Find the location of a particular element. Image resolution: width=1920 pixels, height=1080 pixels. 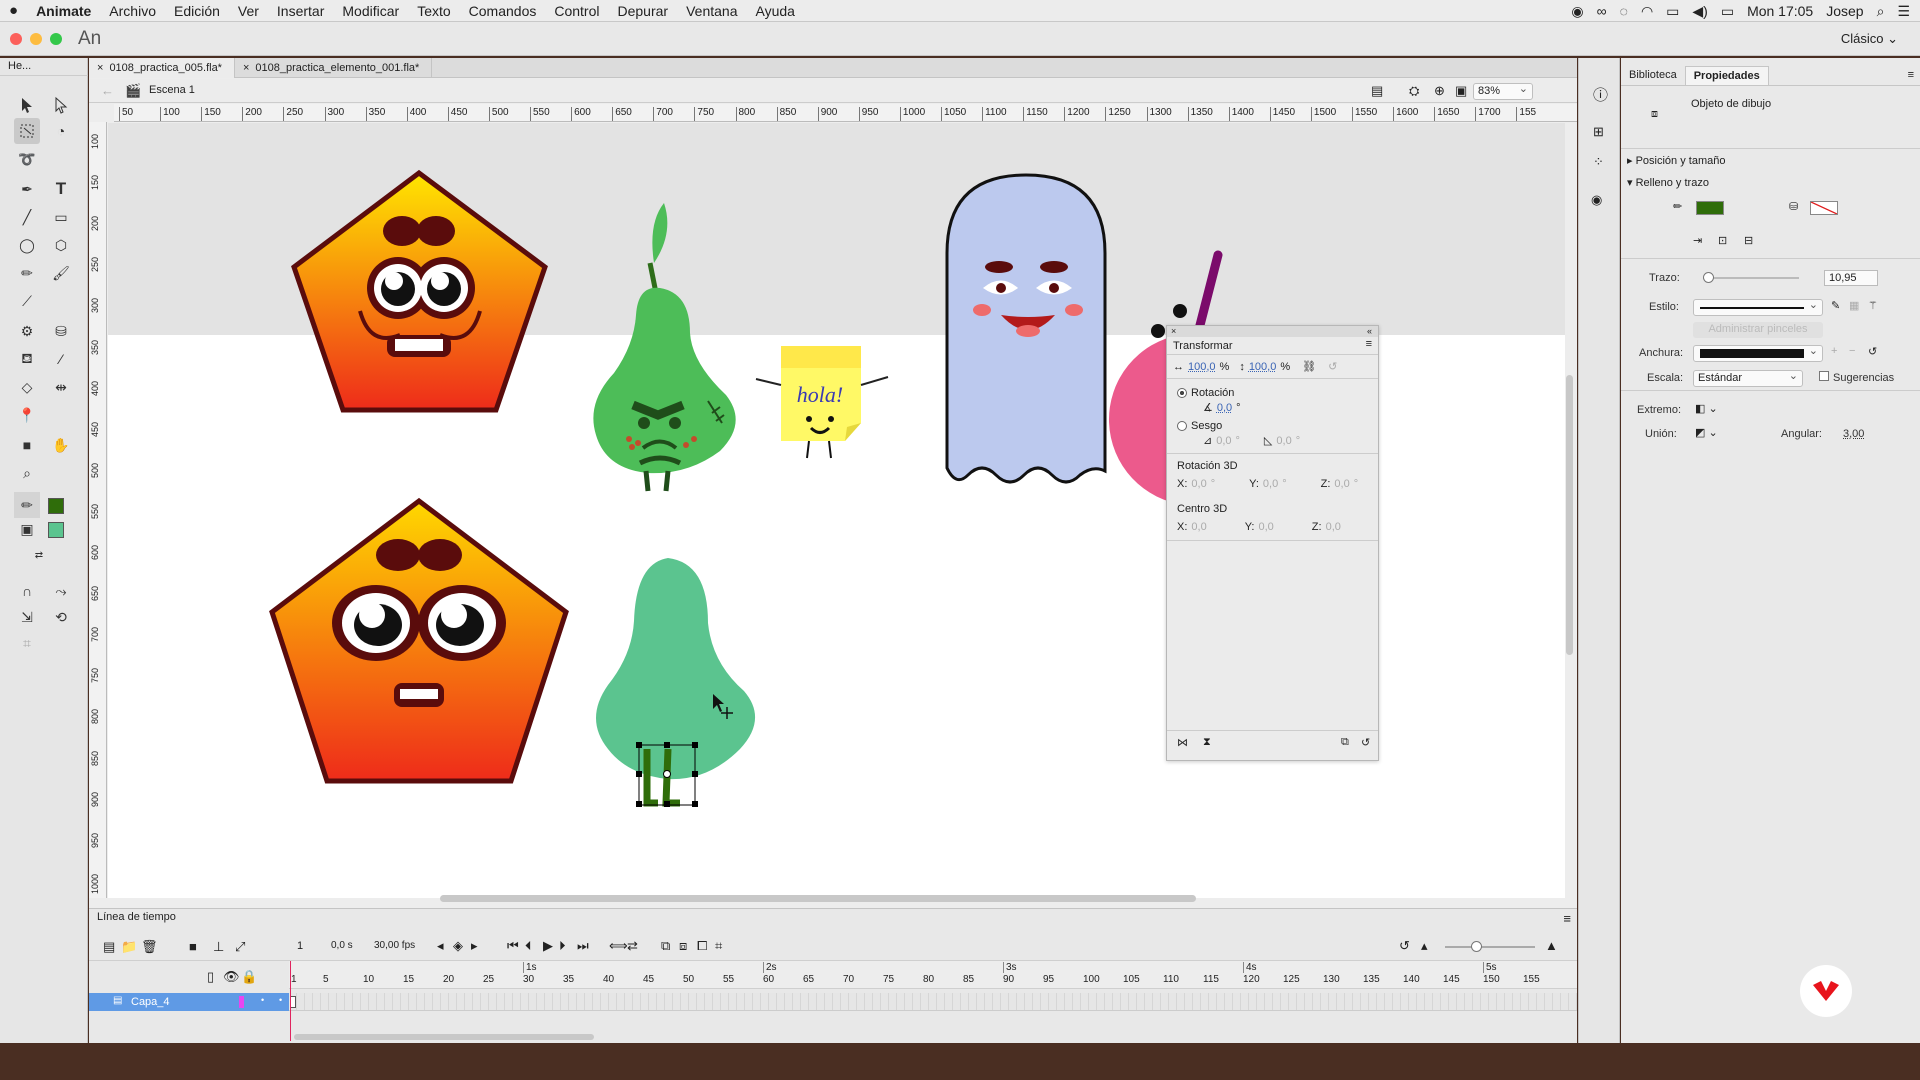

timeline-zoom-thumb is located at coordinates (1476, 946).